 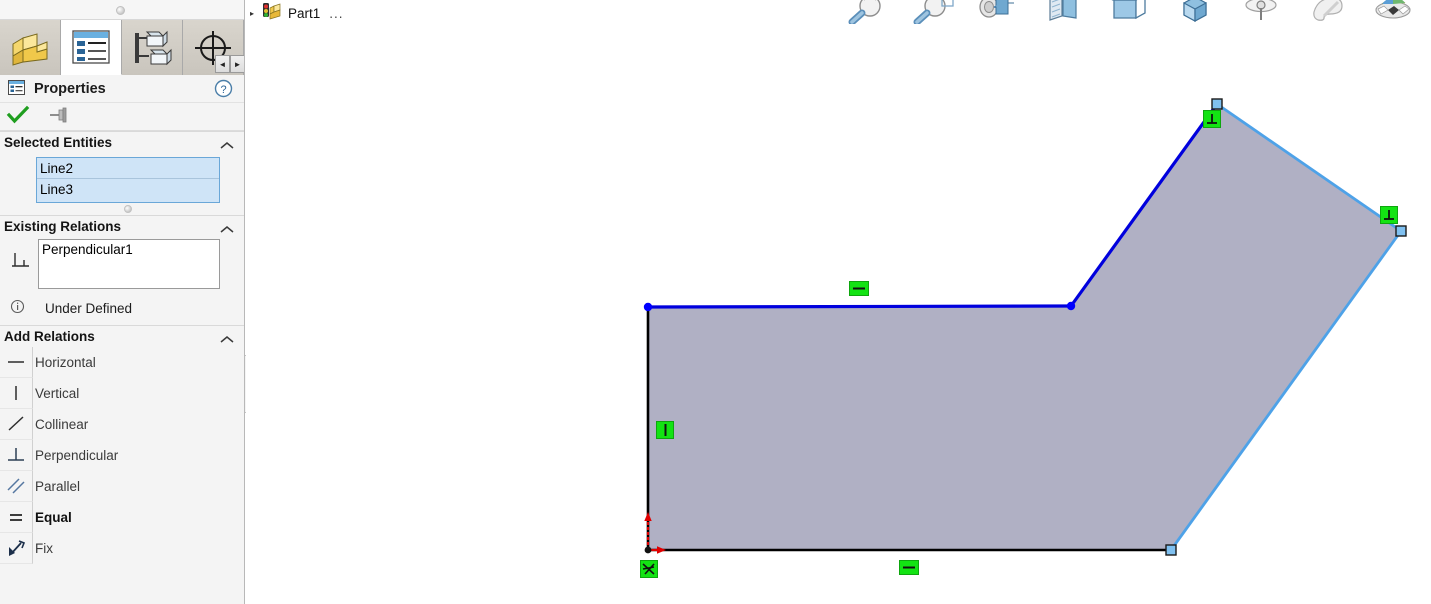 I want to click on relation-option-horizontal: Horizontal, so click(x=122, y=362).